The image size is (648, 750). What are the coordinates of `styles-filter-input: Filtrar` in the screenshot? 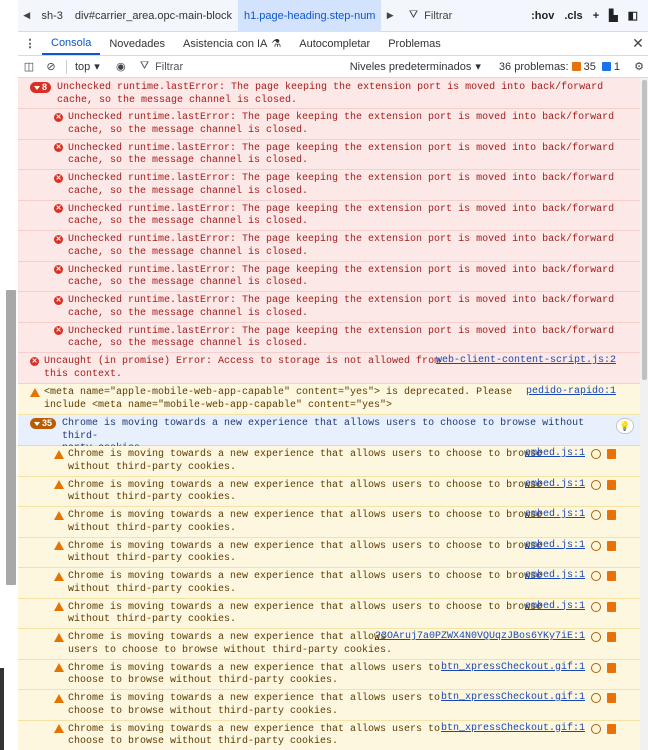 It's located at (438, 16).